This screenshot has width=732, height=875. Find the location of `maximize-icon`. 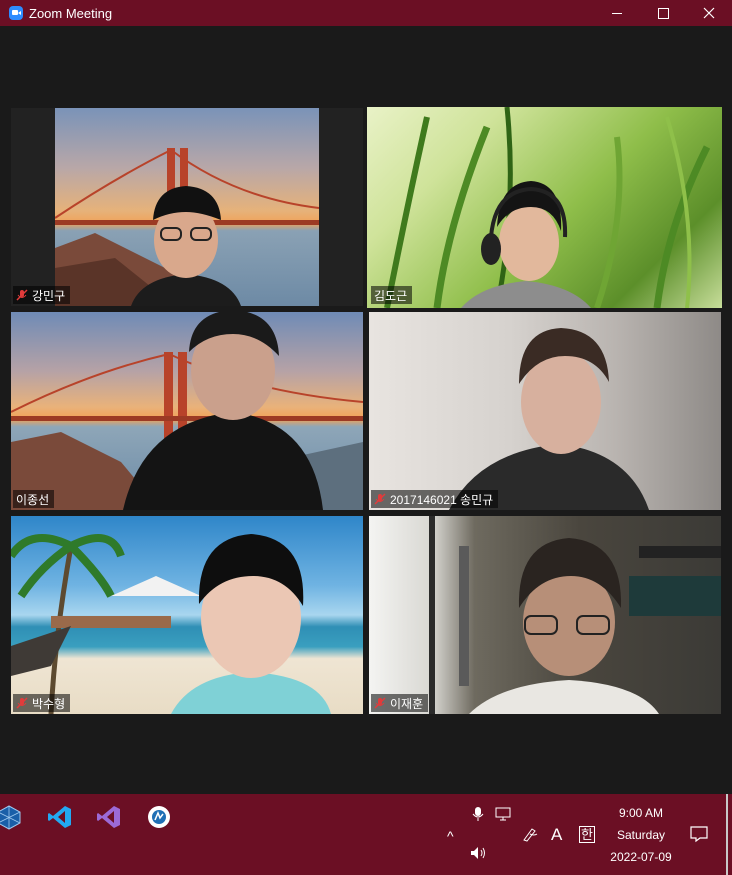

maximize-icon is located at coordinates (663, 13).